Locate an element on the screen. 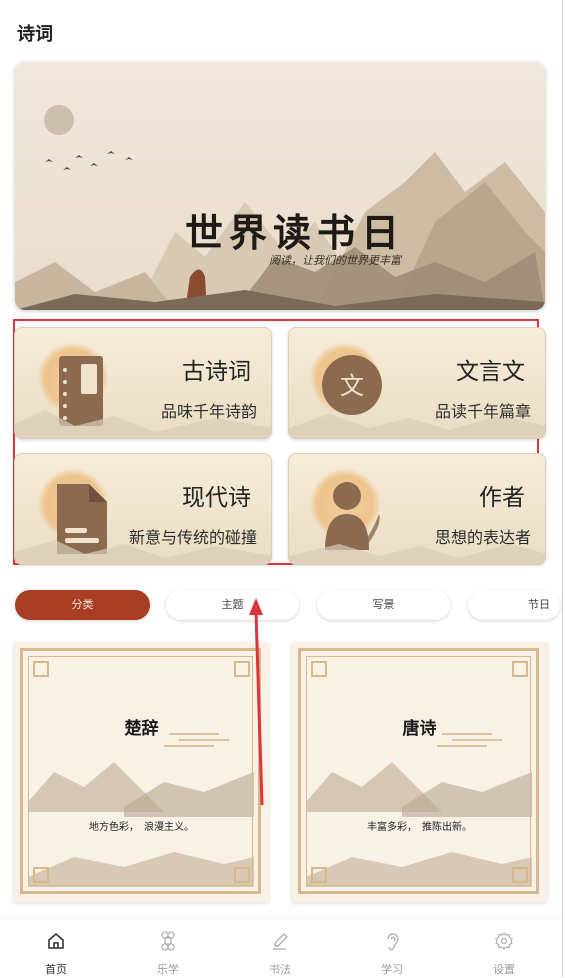 Image resolution: width=565 pixels, height=978 pixels. nav-item-calligraphy: 书法 is located at coordinates (280, 948).